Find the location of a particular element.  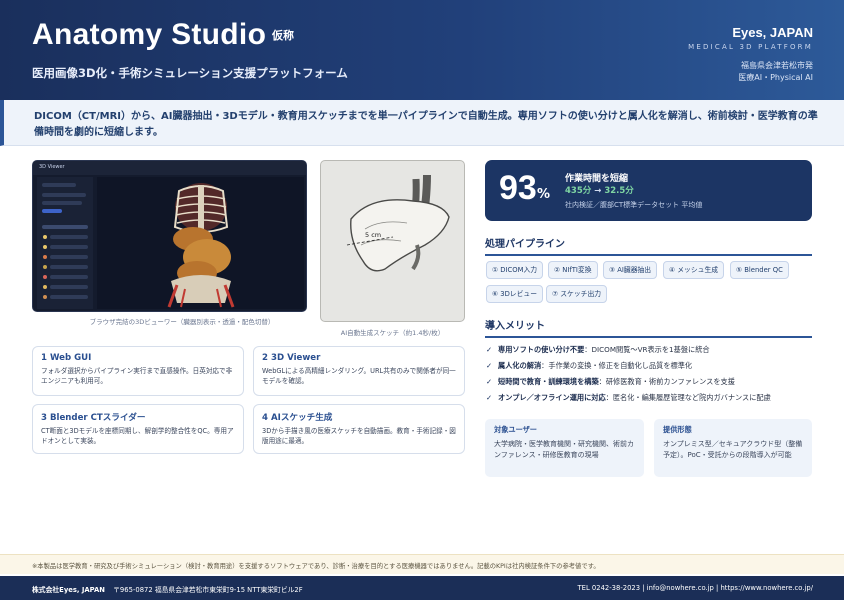

pipeline-step: ⑥ 3Dレビュー is located at coordinates (514, 294).